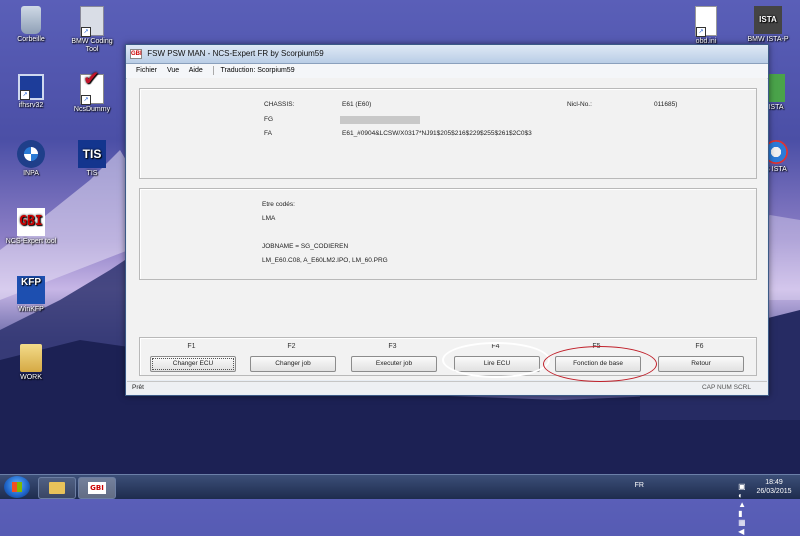 The height and width of the screenshot is (536, 800). What do you see at coordinates (699, 346) in the screenshot?
I see `fkey-f6: F6` at bounding box center [699, 346].